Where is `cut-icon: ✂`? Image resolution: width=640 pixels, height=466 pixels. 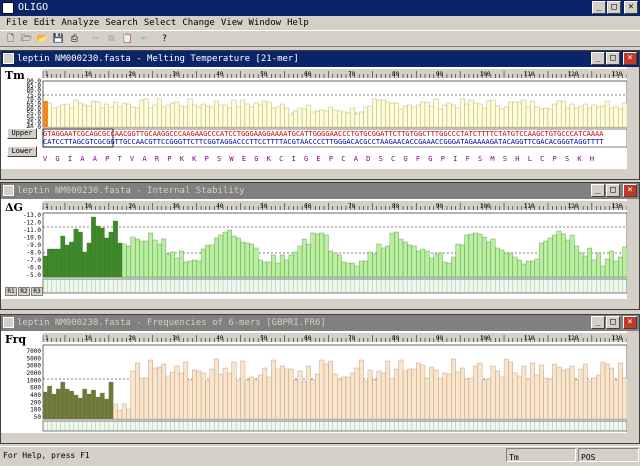 cut-icon: ✂ is located at coordinates (95, 39).